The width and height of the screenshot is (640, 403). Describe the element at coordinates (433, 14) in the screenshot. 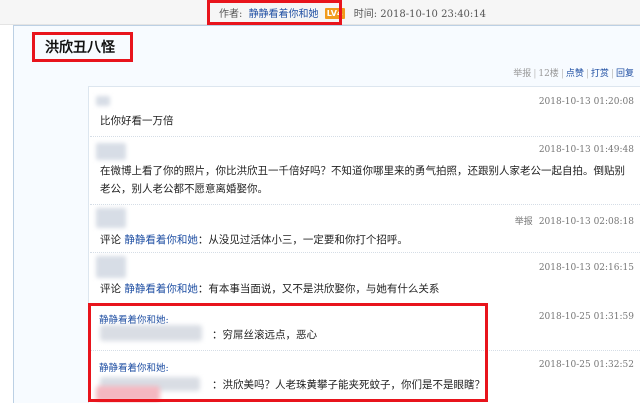

I see `post-time: 2018-10-10 23:40:14` at that location.